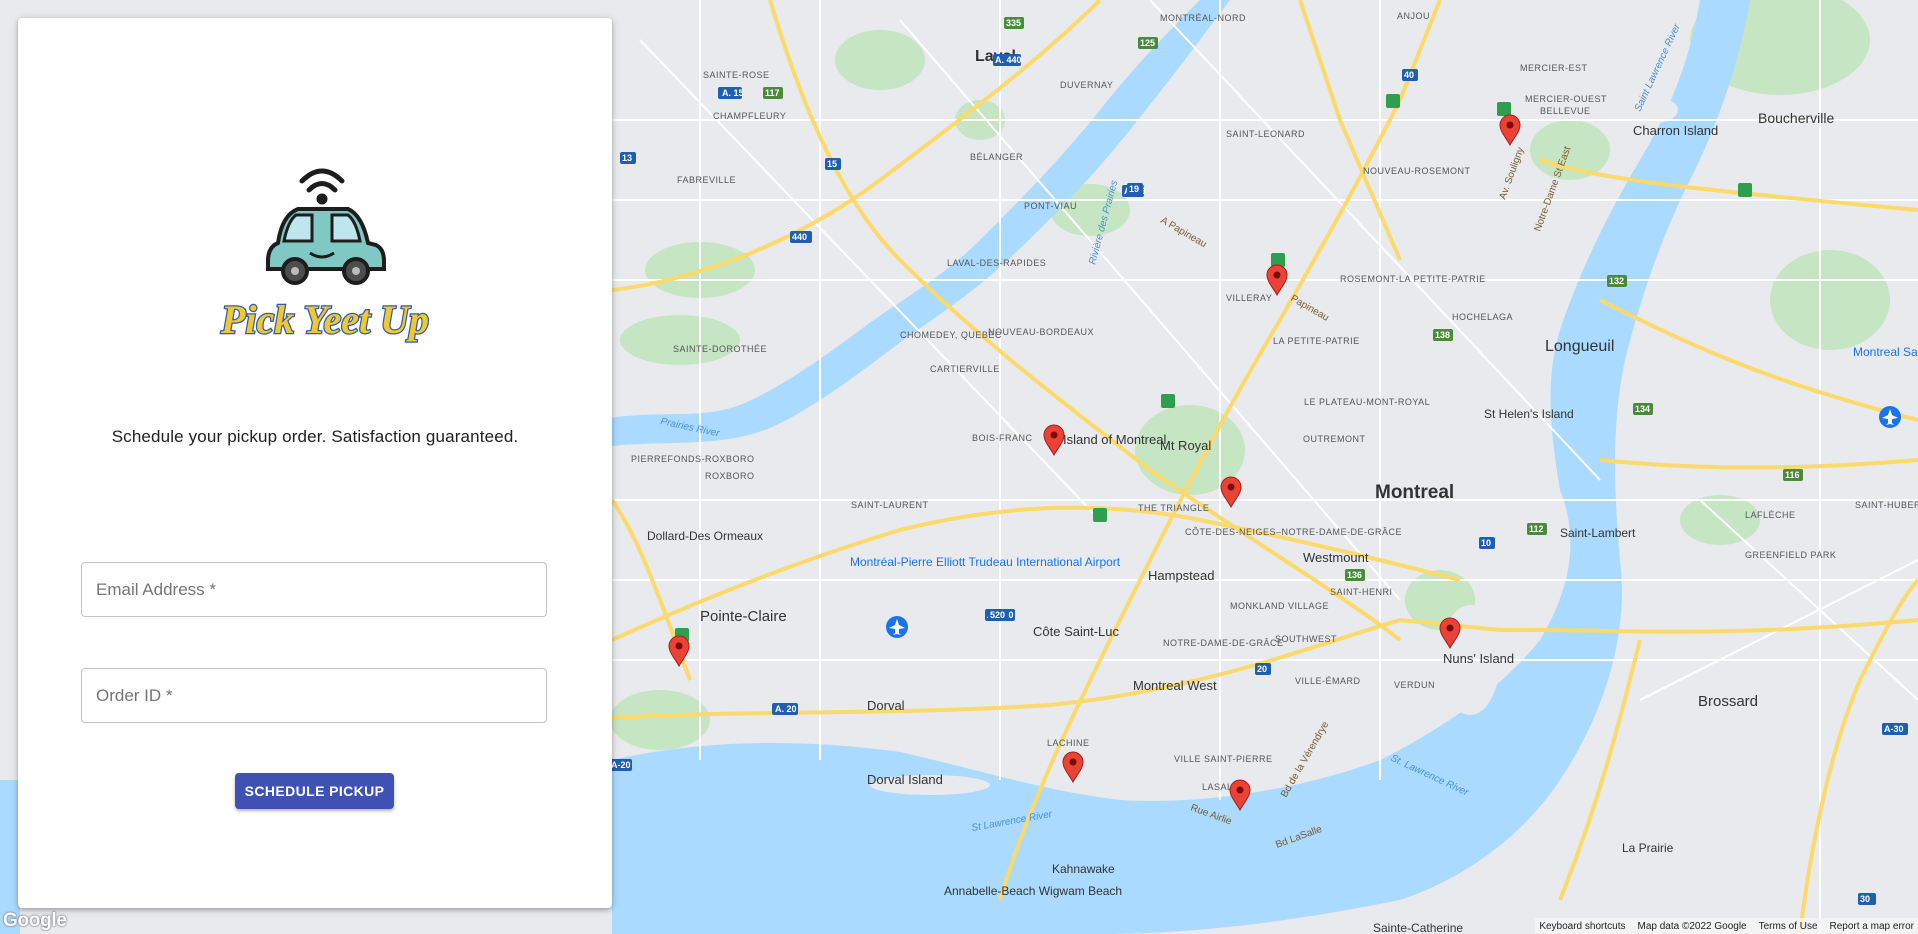 The height and width of the screenshot is (934, 1918). I want to click on svg-text: NOUVEAU-ROSEMONT, so click(1417, 171).